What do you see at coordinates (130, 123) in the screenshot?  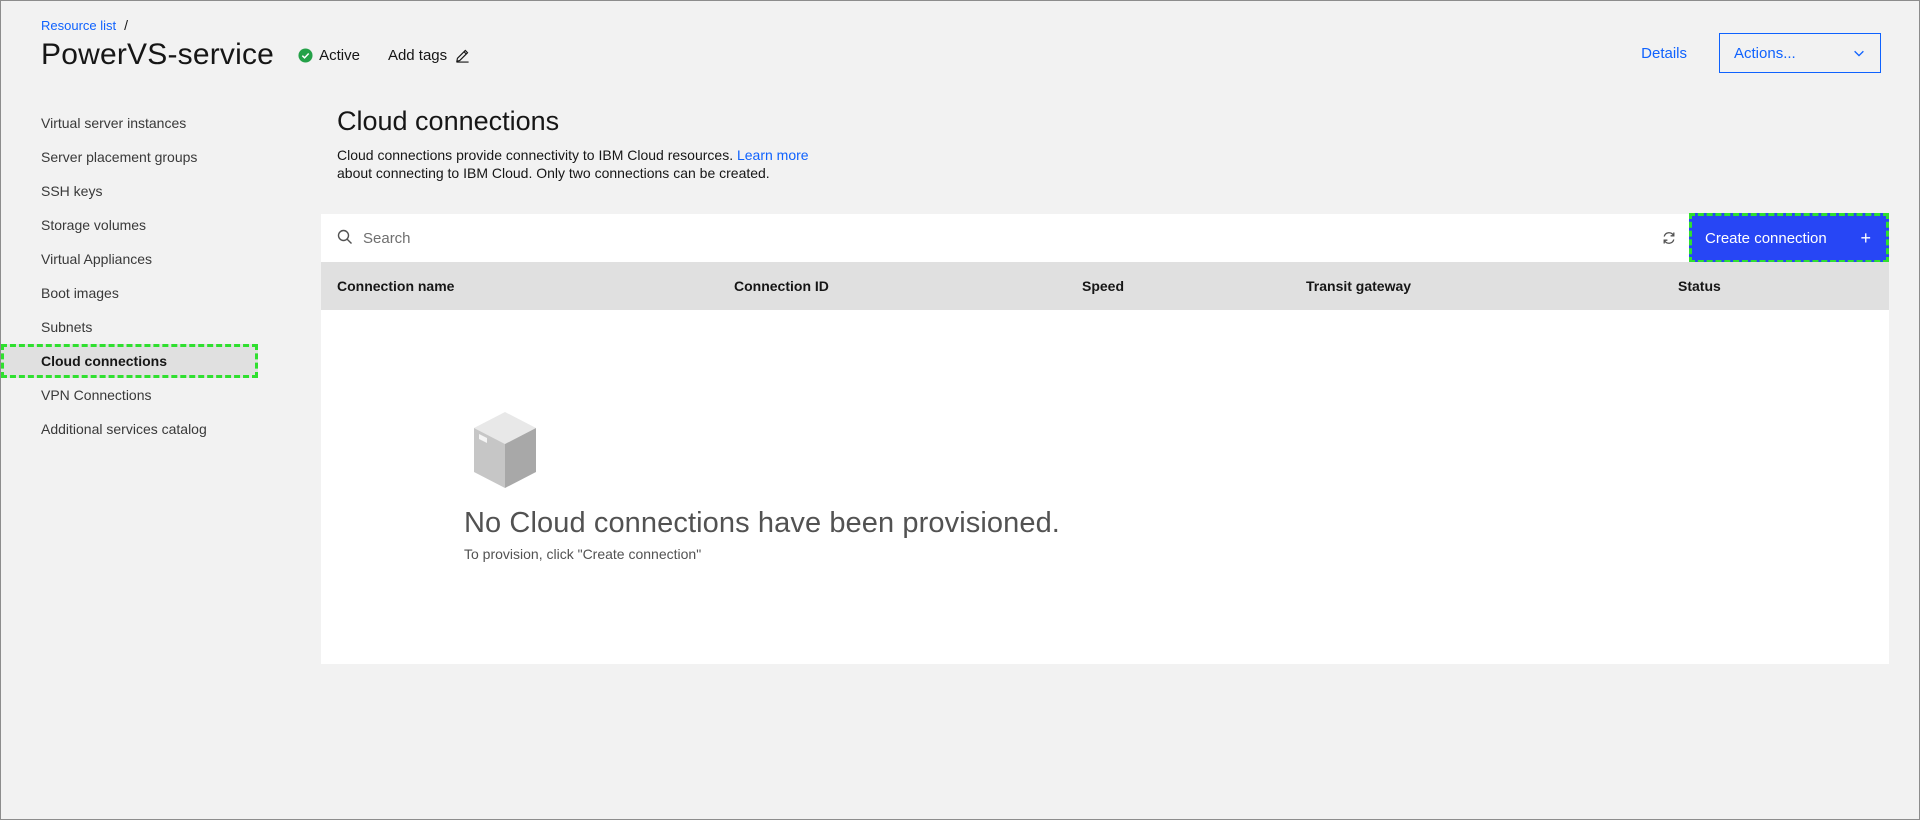 I see `sidebar-item-virtual-server-instances: Virtual server instances` at bounding box center [130, 123].